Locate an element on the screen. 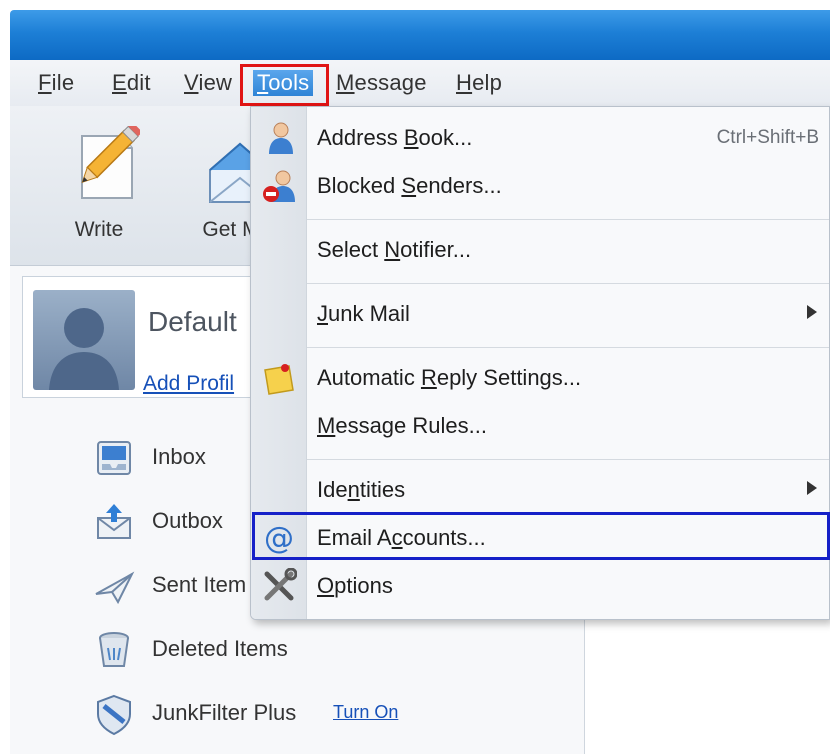  folder-deleted: Deleted Items is located at coordinates (332, 650).